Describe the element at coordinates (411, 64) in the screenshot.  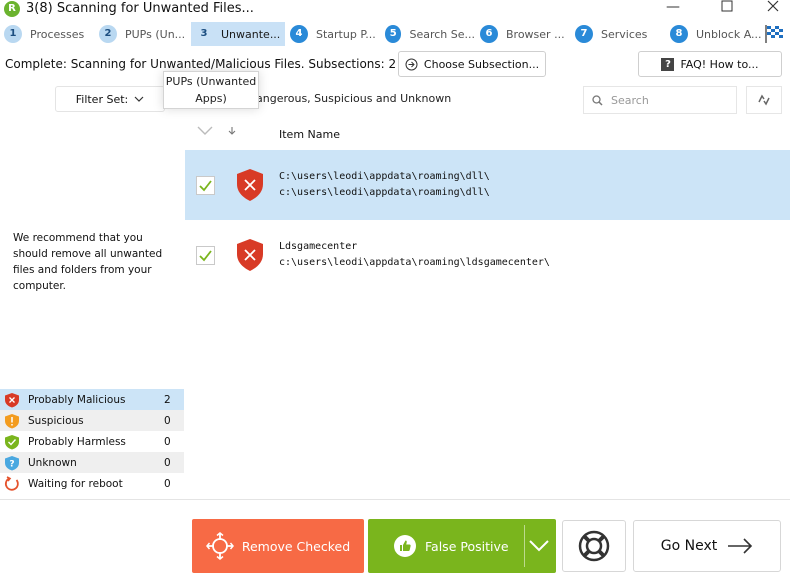
I see `arrow-circle-icon` at that location.